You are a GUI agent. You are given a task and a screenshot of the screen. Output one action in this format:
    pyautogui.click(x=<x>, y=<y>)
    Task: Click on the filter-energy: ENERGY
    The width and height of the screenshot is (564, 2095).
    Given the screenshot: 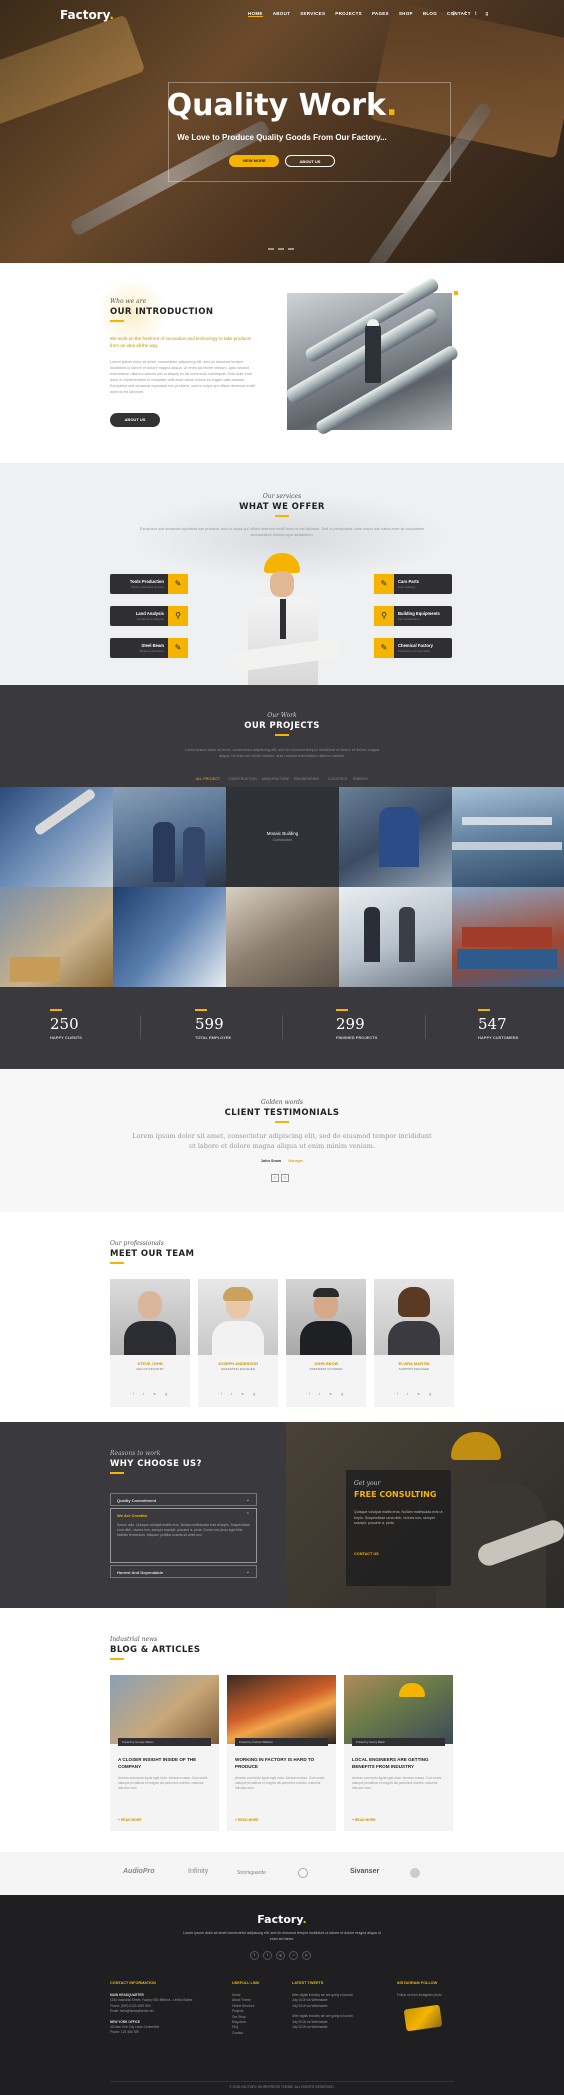 What is the action you would take?
    pyautogui.click(x=360, y=779)
    